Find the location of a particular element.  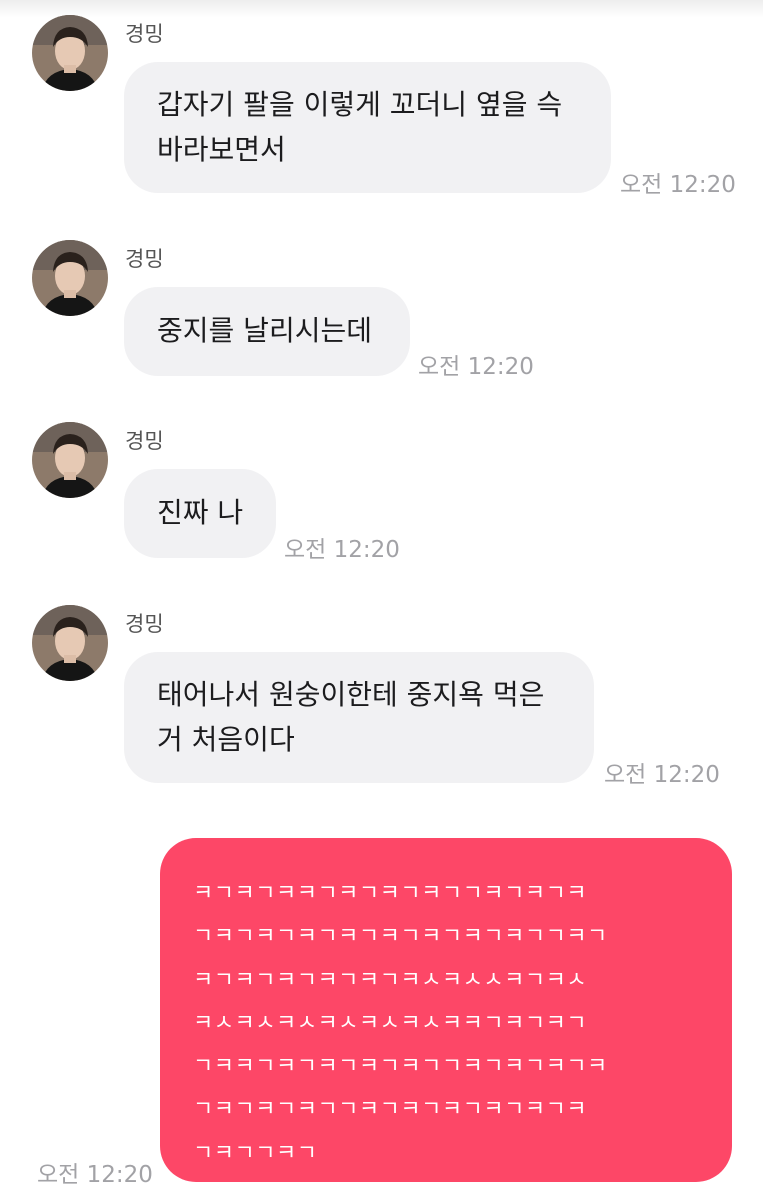

message-text: ㅋㄱㅋㄱㅋㄱㅋㄱㅋㄱㅋㅅㅋㅅㅅㅋㄱㅋㅅ is located at coordinates (390, 980).